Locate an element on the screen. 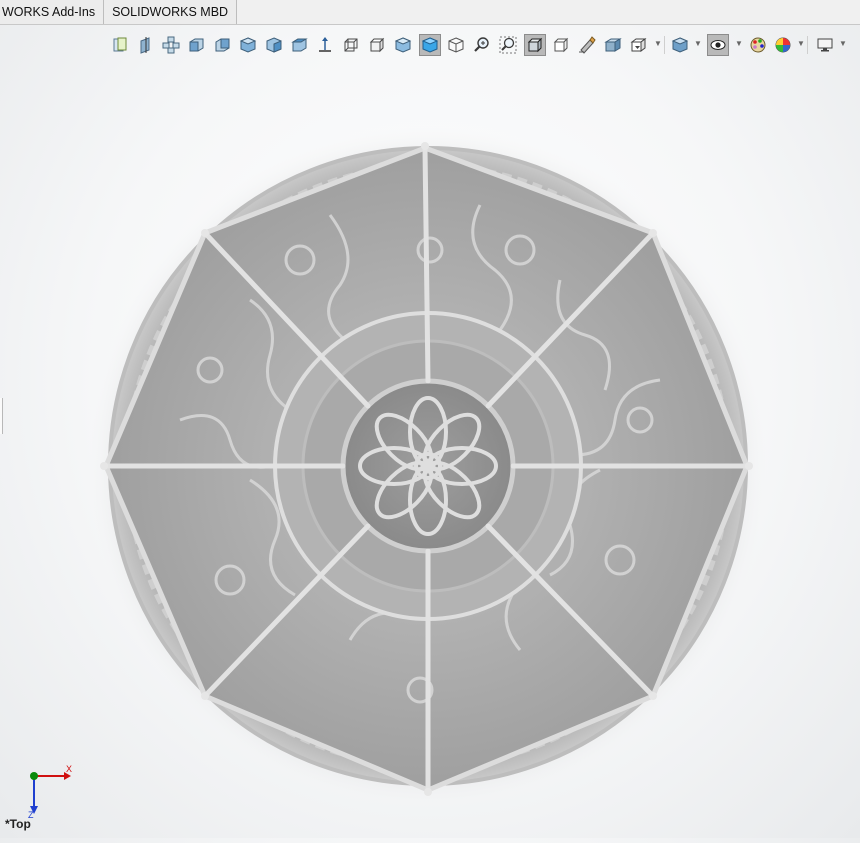  normal-to-icon is located at coordinates (430, 45).